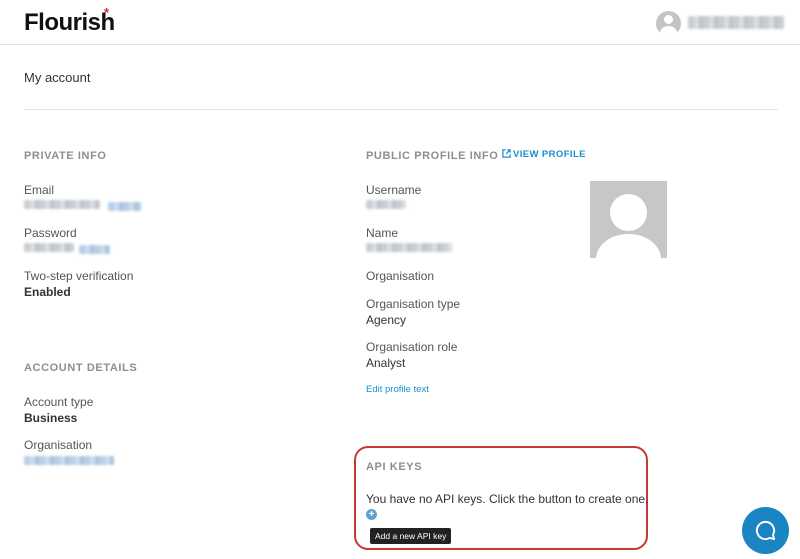  What do you see at coordinates (50, 233) in the screenshot?
I see `password-label: Password` at bounding box center [50, 233].